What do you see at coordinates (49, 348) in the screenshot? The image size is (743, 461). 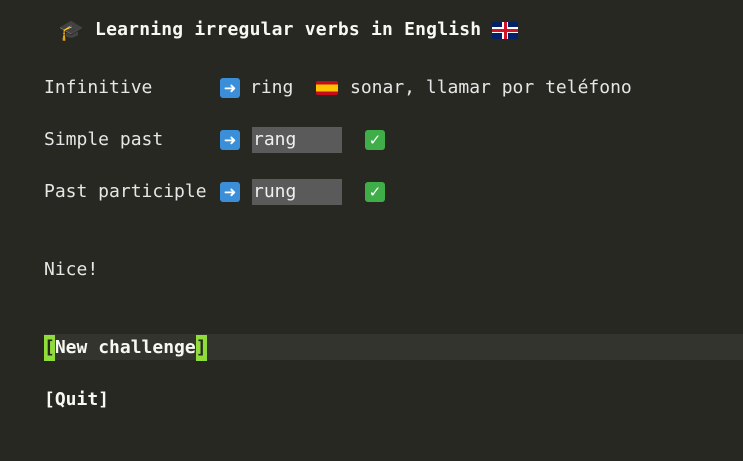 I see `button-bracket-open: [` at bounding box center [49, 348].